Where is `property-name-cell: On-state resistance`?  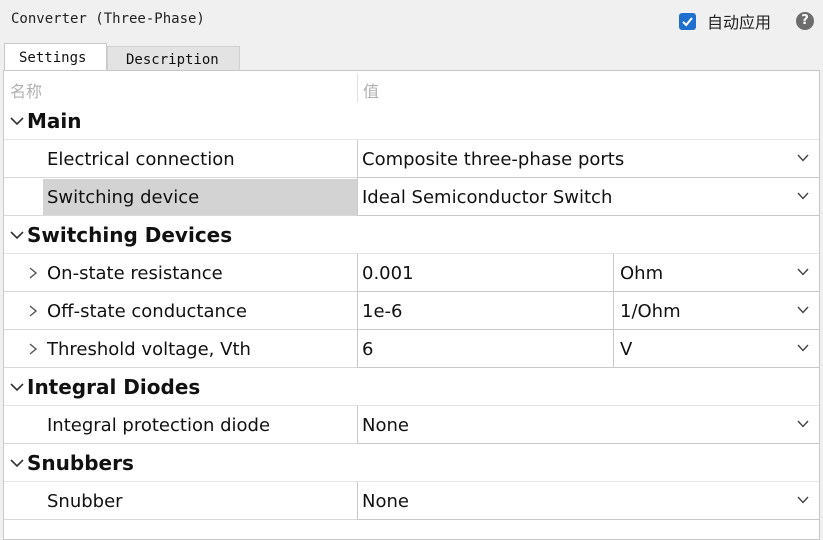
property-name-cell: On-state resistance is located at coordinates (181, 273).